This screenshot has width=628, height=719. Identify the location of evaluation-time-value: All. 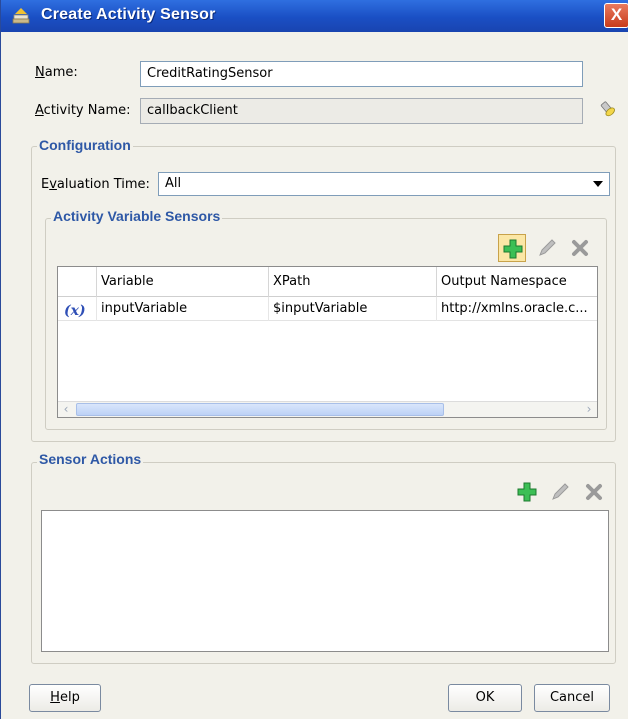
(173, 183).